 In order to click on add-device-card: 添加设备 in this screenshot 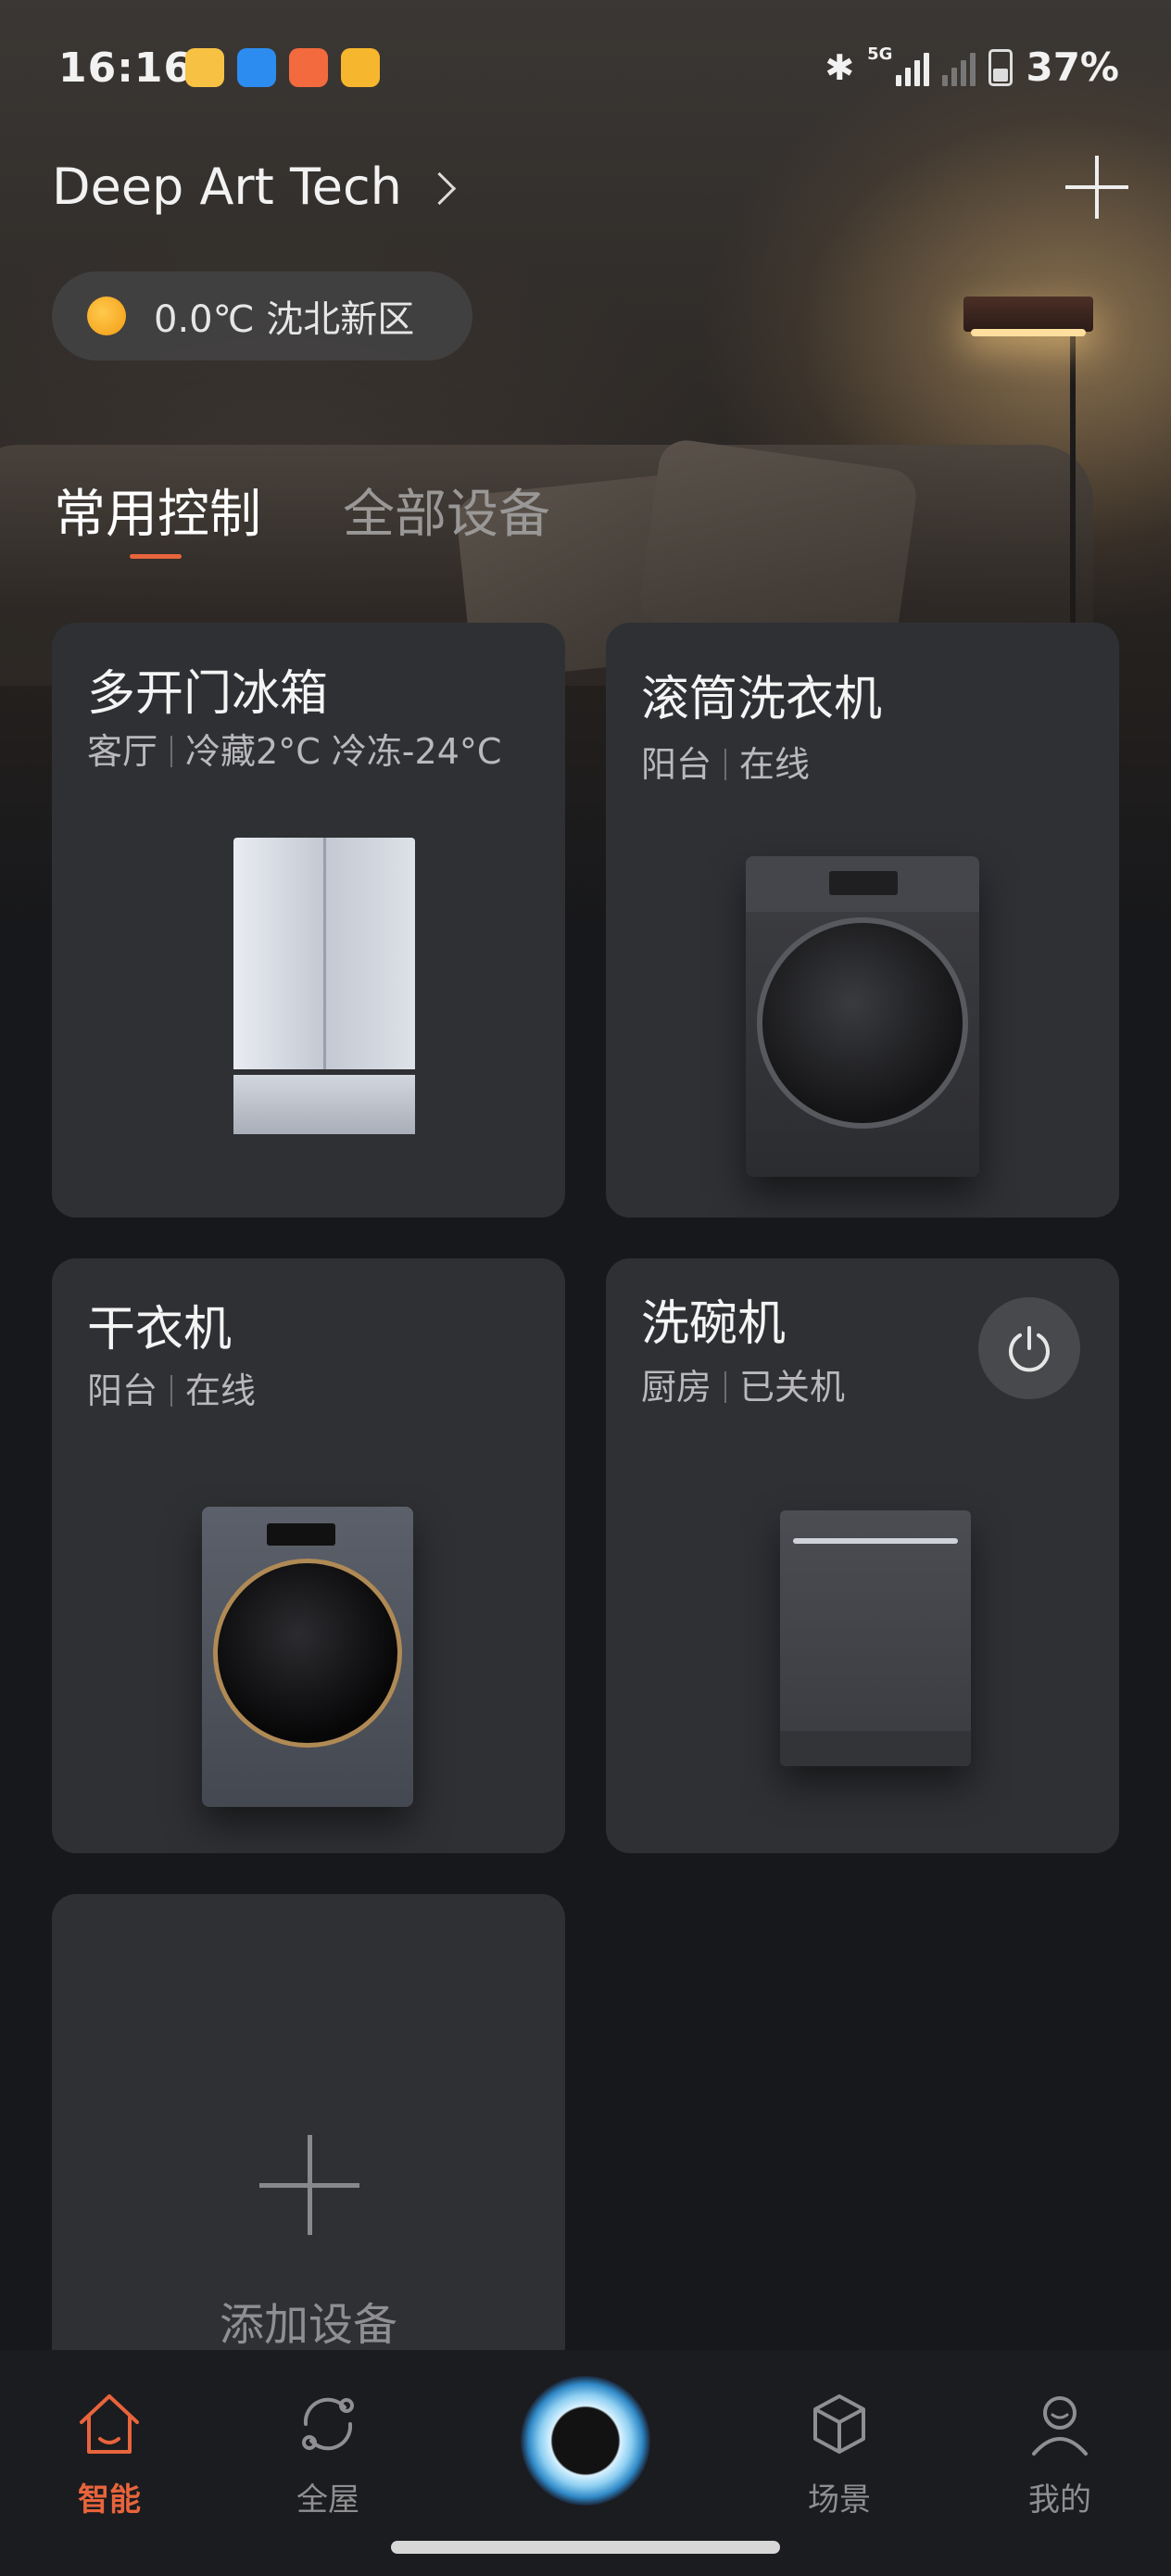, I will do `click(309, 2135)`.